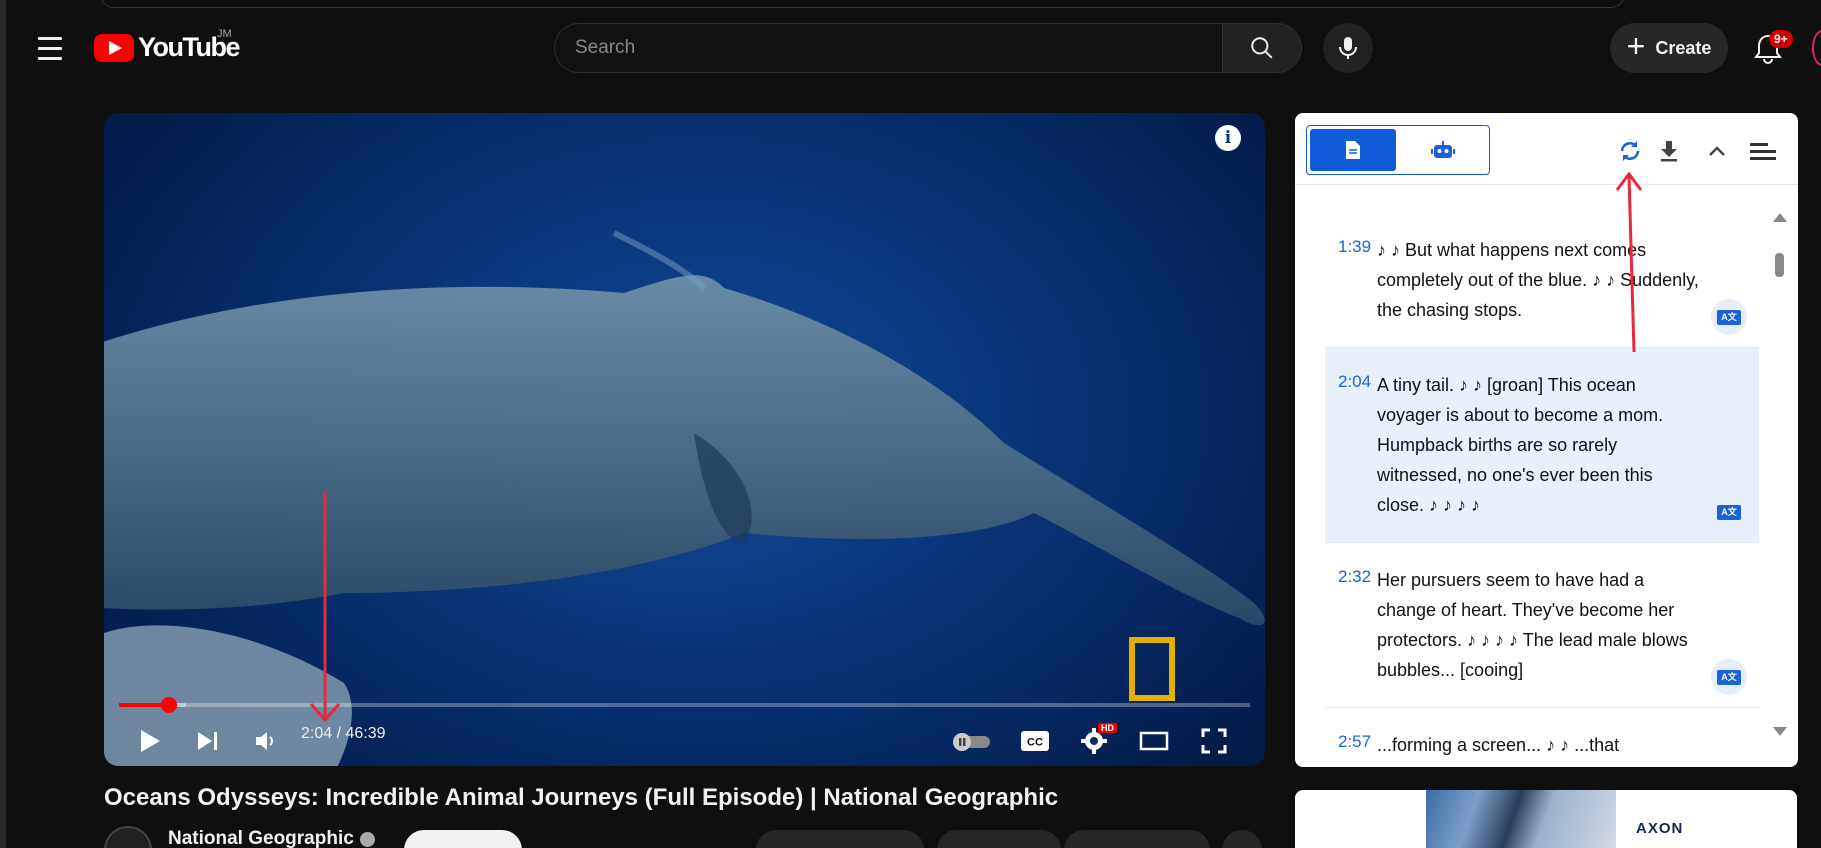  I want to click on closed-captions-icon: CC, so click(1035, 741).